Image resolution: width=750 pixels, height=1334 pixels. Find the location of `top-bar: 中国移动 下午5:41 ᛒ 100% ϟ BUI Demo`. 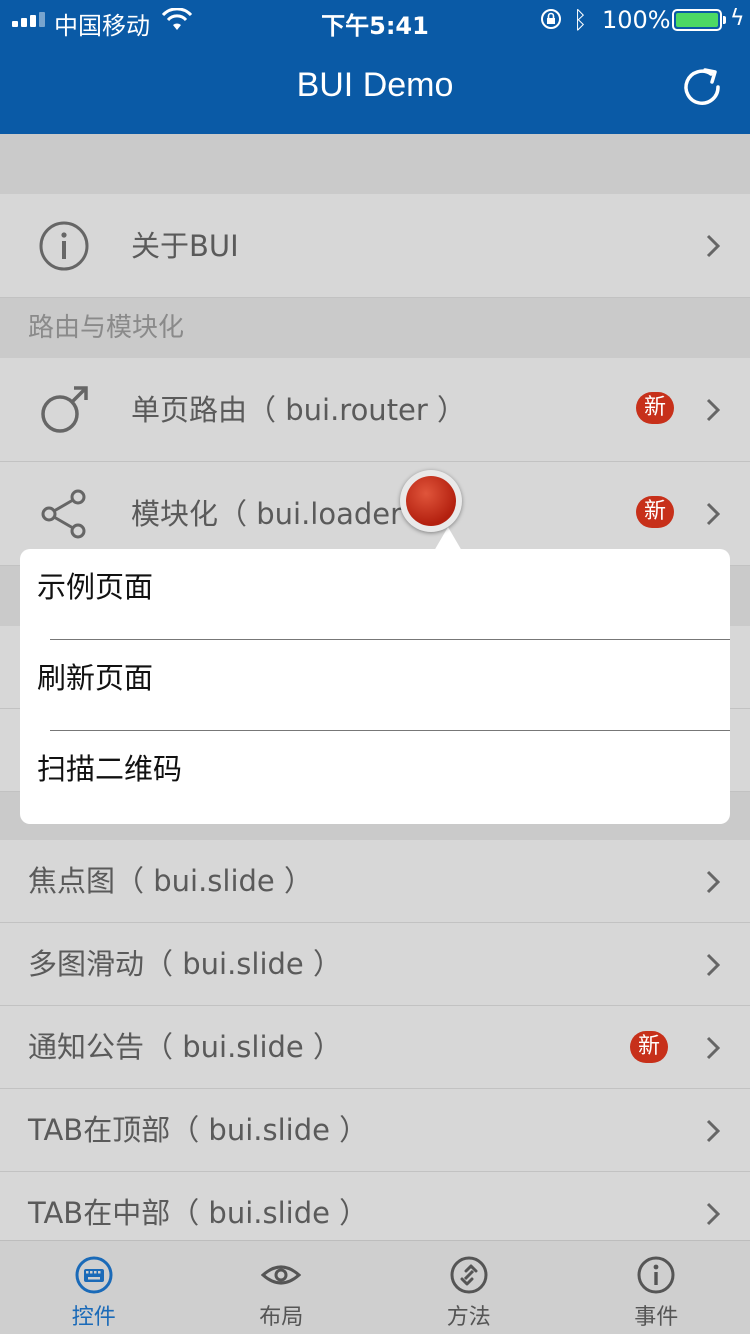

top-bar: 中国移动 下午5:41 ᛒ 100% ϟ BUI Demo is located at coordinates (375, 67).